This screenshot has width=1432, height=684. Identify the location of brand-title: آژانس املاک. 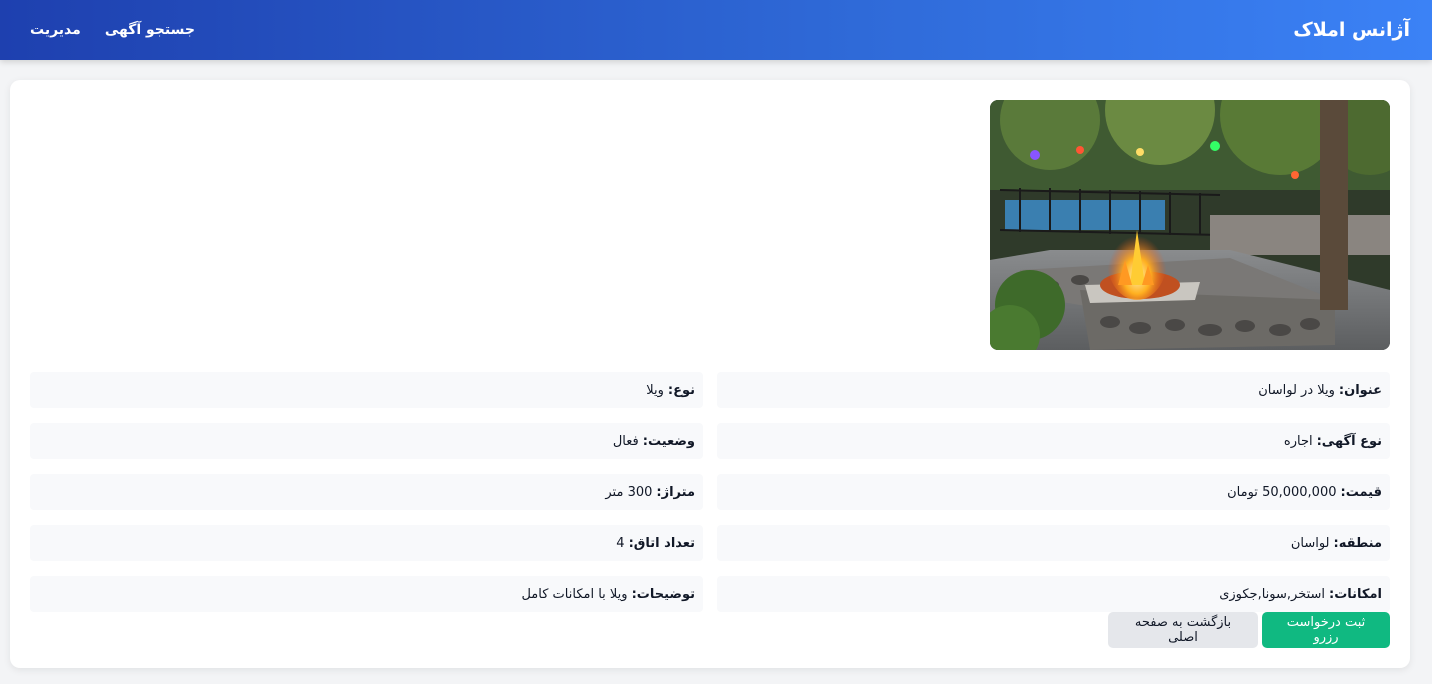
(1351, 30).